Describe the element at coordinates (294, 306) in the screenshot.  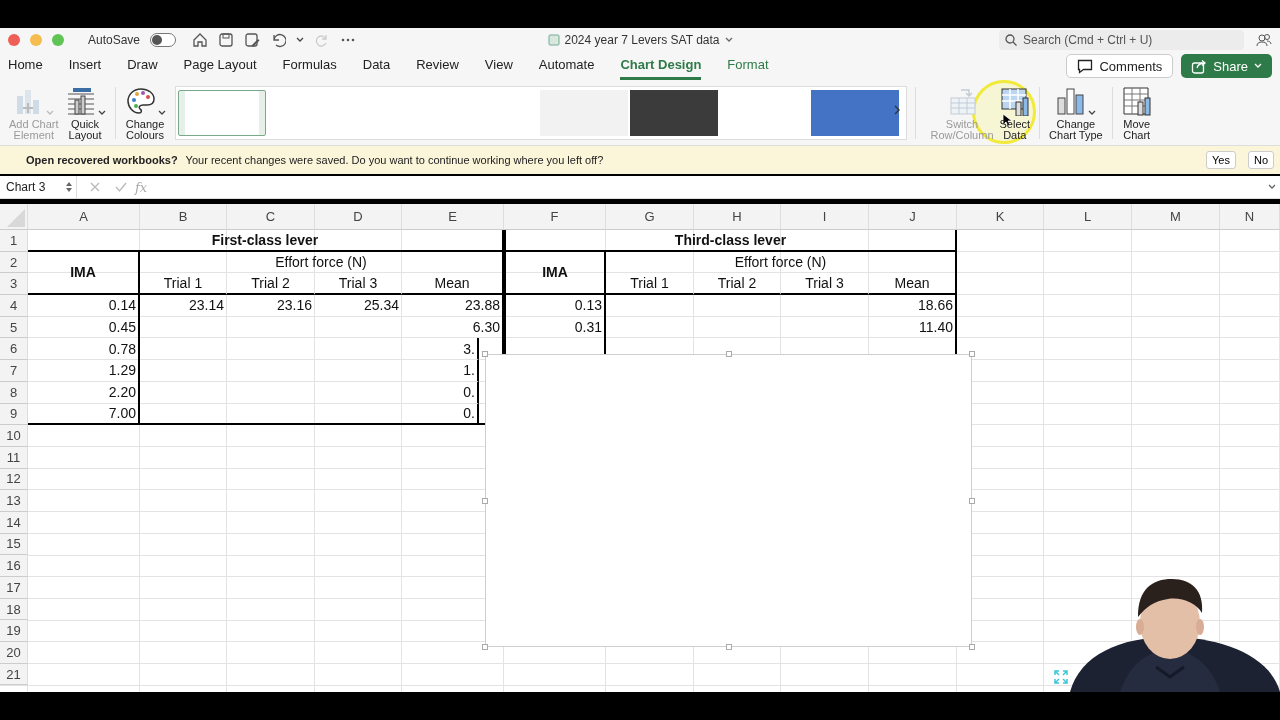
I see `table-cell-text: 23.16` at that location.